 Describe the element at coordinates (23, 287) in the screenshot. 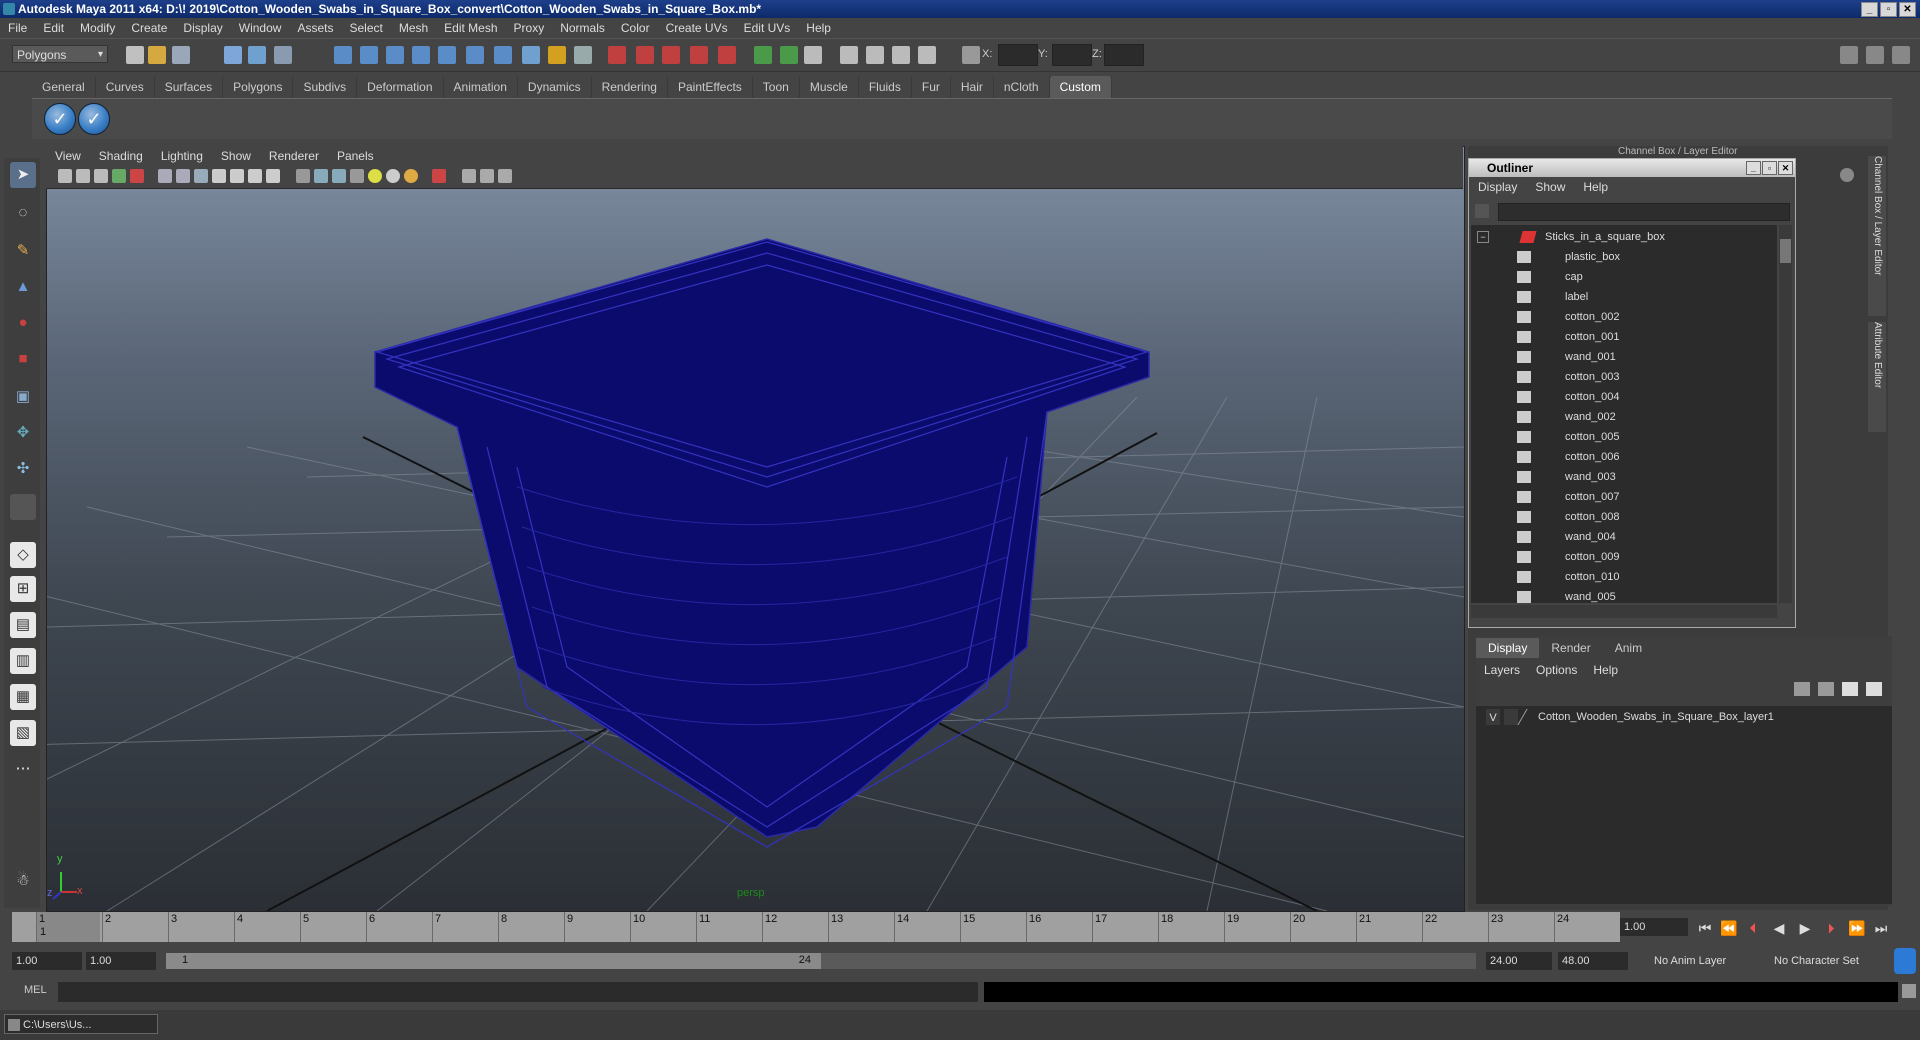

I see `move-tool-icon: ▲` at that location.